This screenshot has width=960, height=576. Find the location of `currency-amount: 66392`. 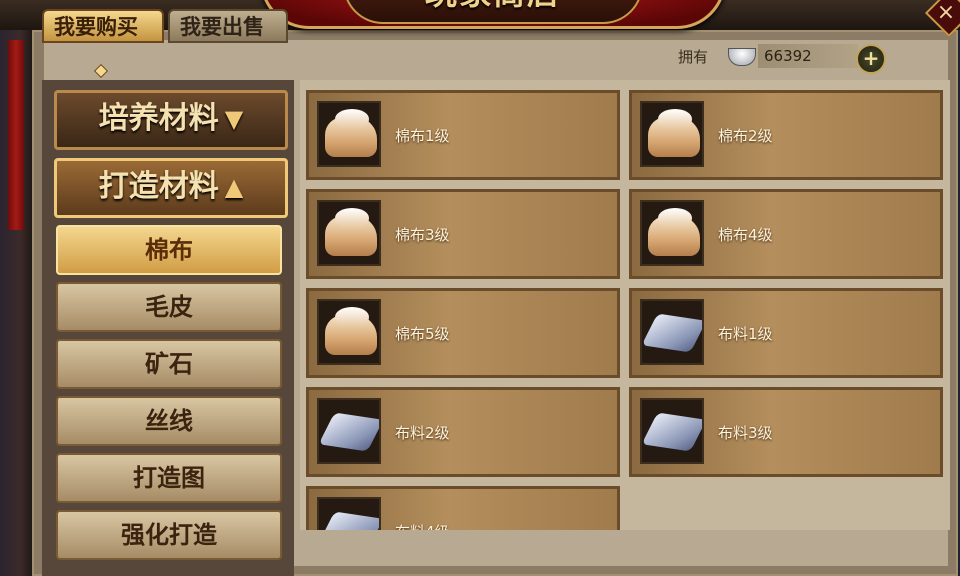

currency-amount: 66392 is located at coordinates (788, 56).